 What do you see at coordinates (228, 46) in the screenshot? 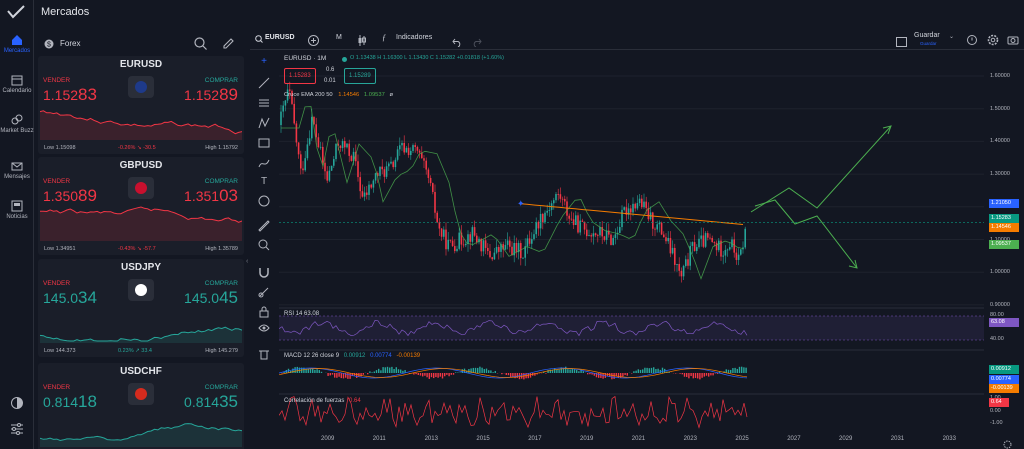
I see `edit-icon` at bounding box center [228, 46].